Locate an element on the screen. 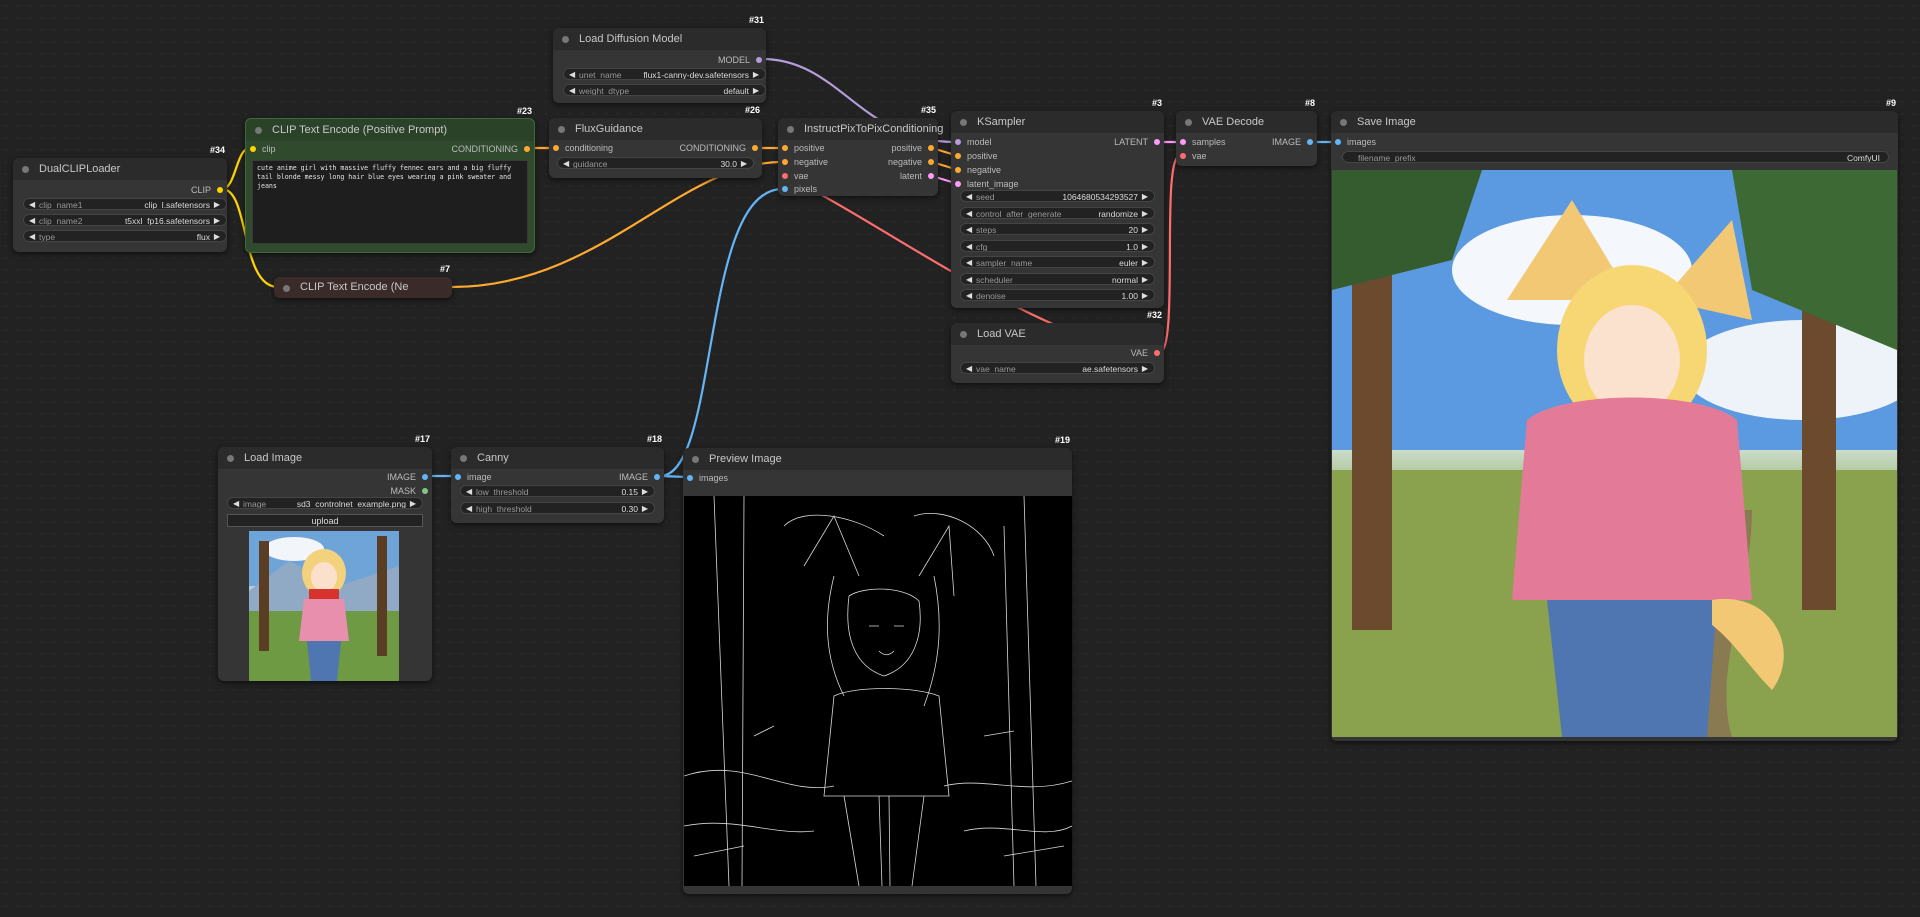 Image resolution: width=1920 pixels, height=917 pixels. output-mask: MASK is located at coordinates (409, 491).